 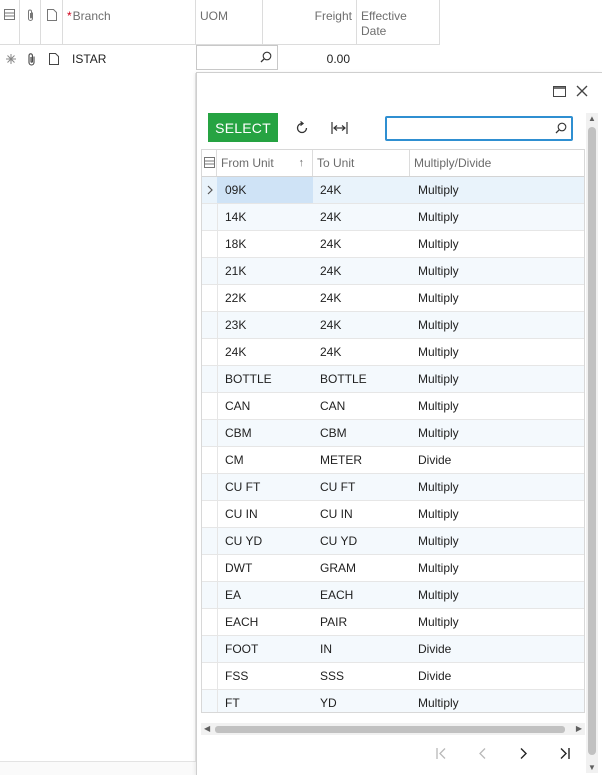 I want to click on table-row: FSS SSS Divide, so click(x=393, y=676).